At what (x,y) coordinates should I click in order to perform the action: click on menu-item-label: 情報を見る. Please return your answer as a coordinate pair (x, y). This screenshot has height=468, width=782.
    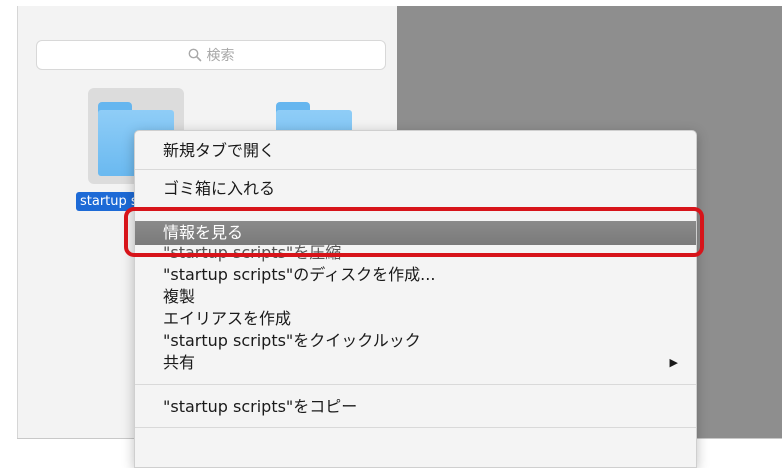
    Looking at the image, I should click on (203, 232).